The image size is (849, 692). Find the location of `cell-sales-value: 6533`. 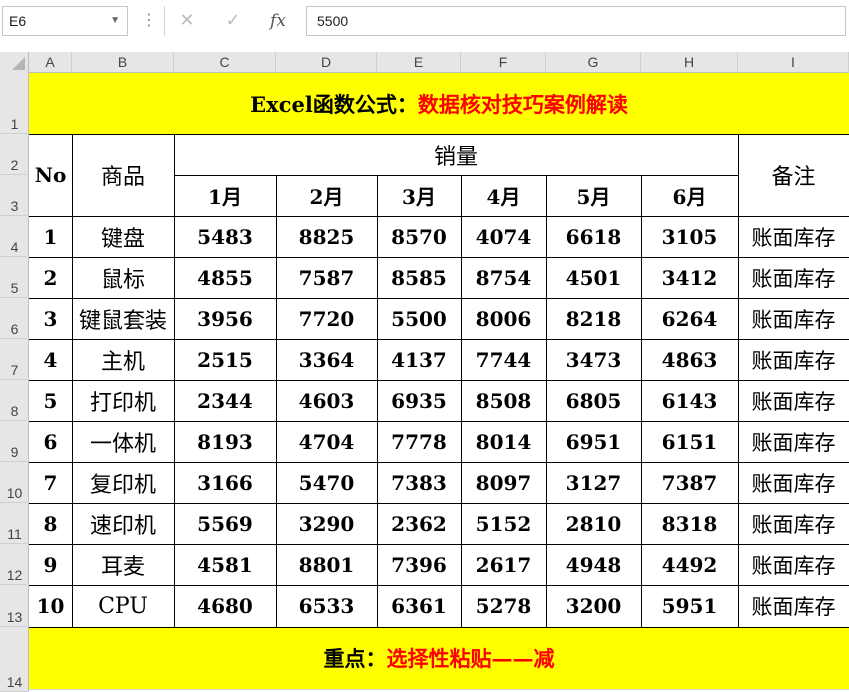

cell-sales-value: 6533 is located at coordinates (326, 606).